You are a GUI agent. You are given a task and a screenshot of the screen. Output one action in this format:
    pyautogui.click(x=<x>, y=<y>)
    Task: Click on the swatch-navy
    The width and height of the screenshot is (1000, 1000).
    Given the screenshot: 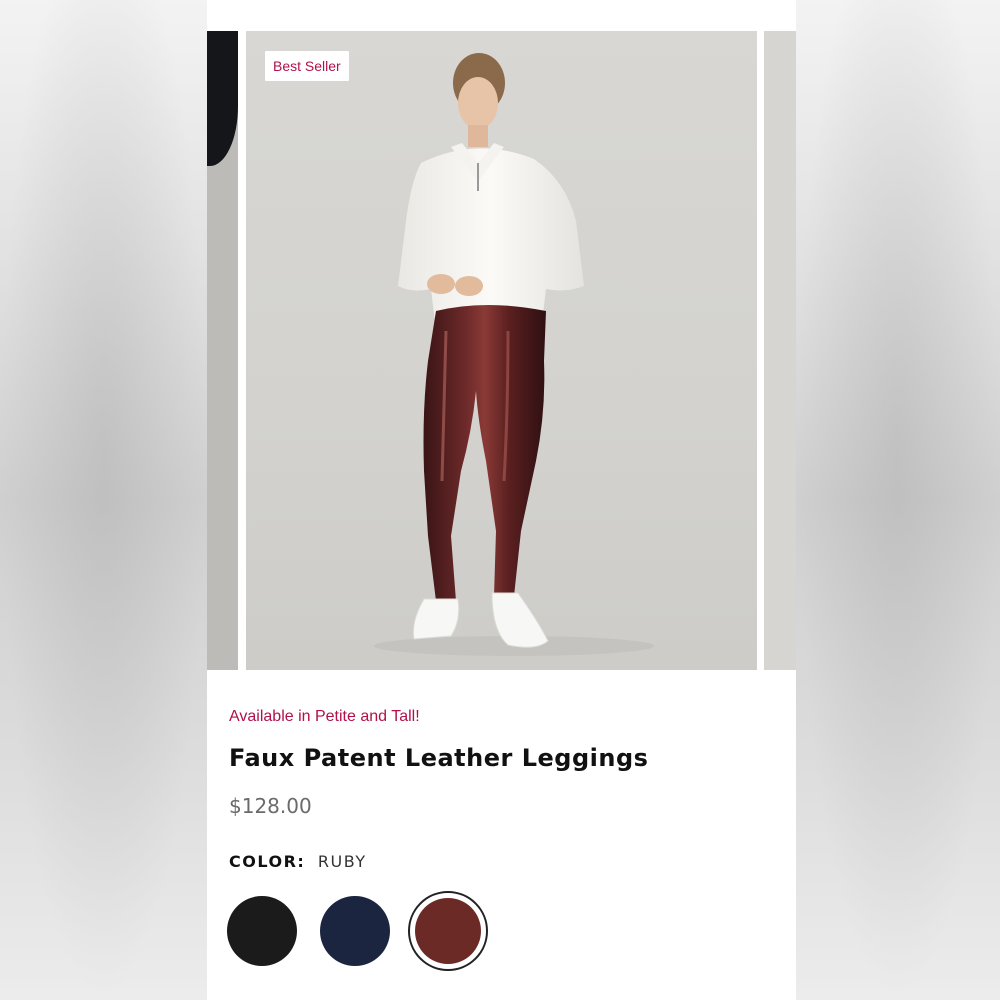 What is the action you would take?
    pyautogui.click(x=355, y=931)
    